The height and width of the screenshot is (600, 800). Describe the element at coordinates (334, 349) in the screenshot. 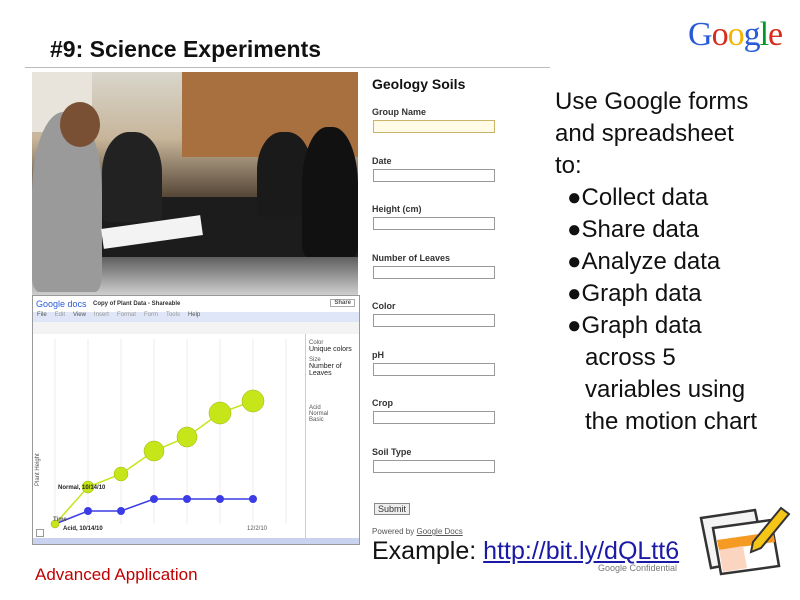

I see `color-select: Unique colors` at that location.